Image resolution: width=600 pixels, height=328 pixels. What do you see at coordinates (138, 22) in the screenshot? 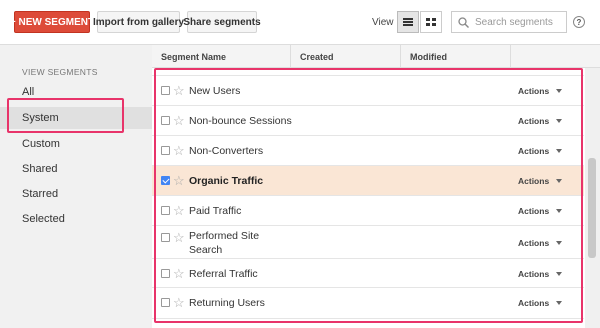
I see `import-from-gallery-button: Import from gallery` at bounding box center [138, 22].